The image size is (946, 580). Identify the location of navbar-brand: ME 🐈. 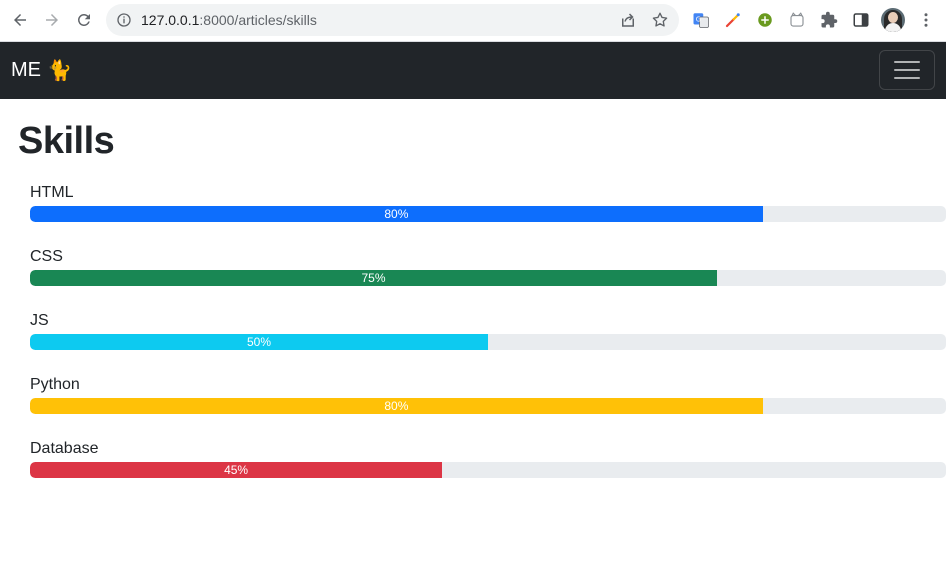
(41, 70).